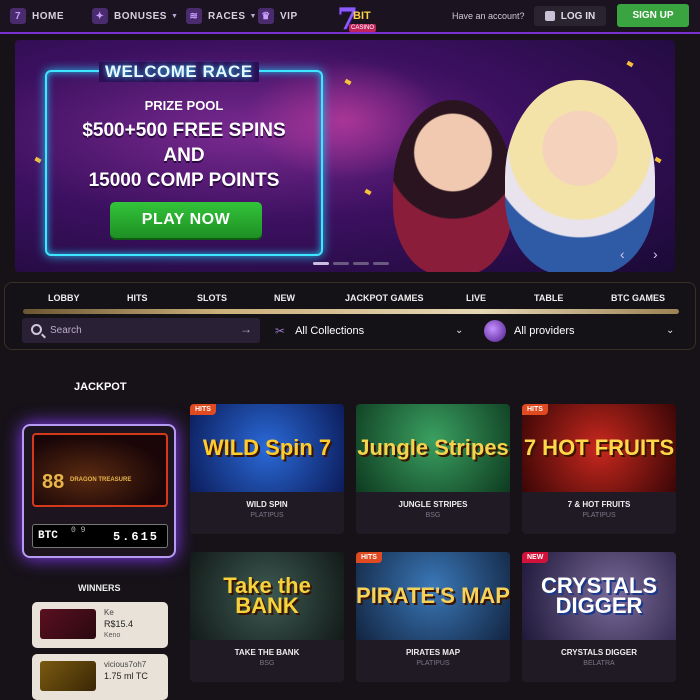 Image resolution: width=700 pixels, height=700 pixels. Describe the element at coordinates (48, 16) in the screenshot. I see `nav-home-label: HOME` at that location.